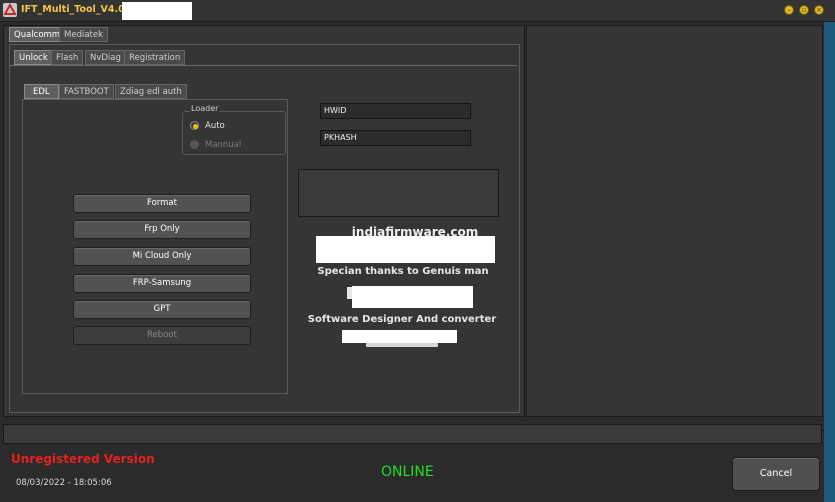  I want to click on tab-divider, so click(263, 65).